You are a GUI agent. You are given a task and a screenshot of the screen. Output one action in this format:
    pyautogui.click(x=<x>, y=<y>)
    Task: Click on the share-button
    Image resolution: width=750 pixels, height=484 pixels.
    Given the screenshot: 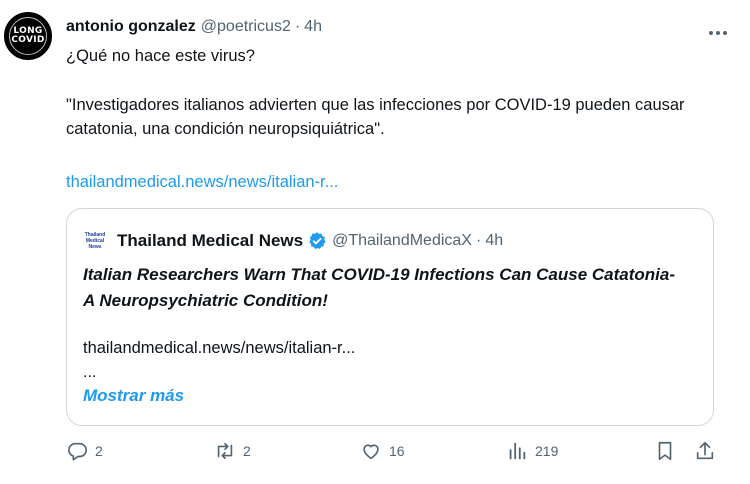 What is the action you would take?
    pyautogui.click(x=705, y=451)
    